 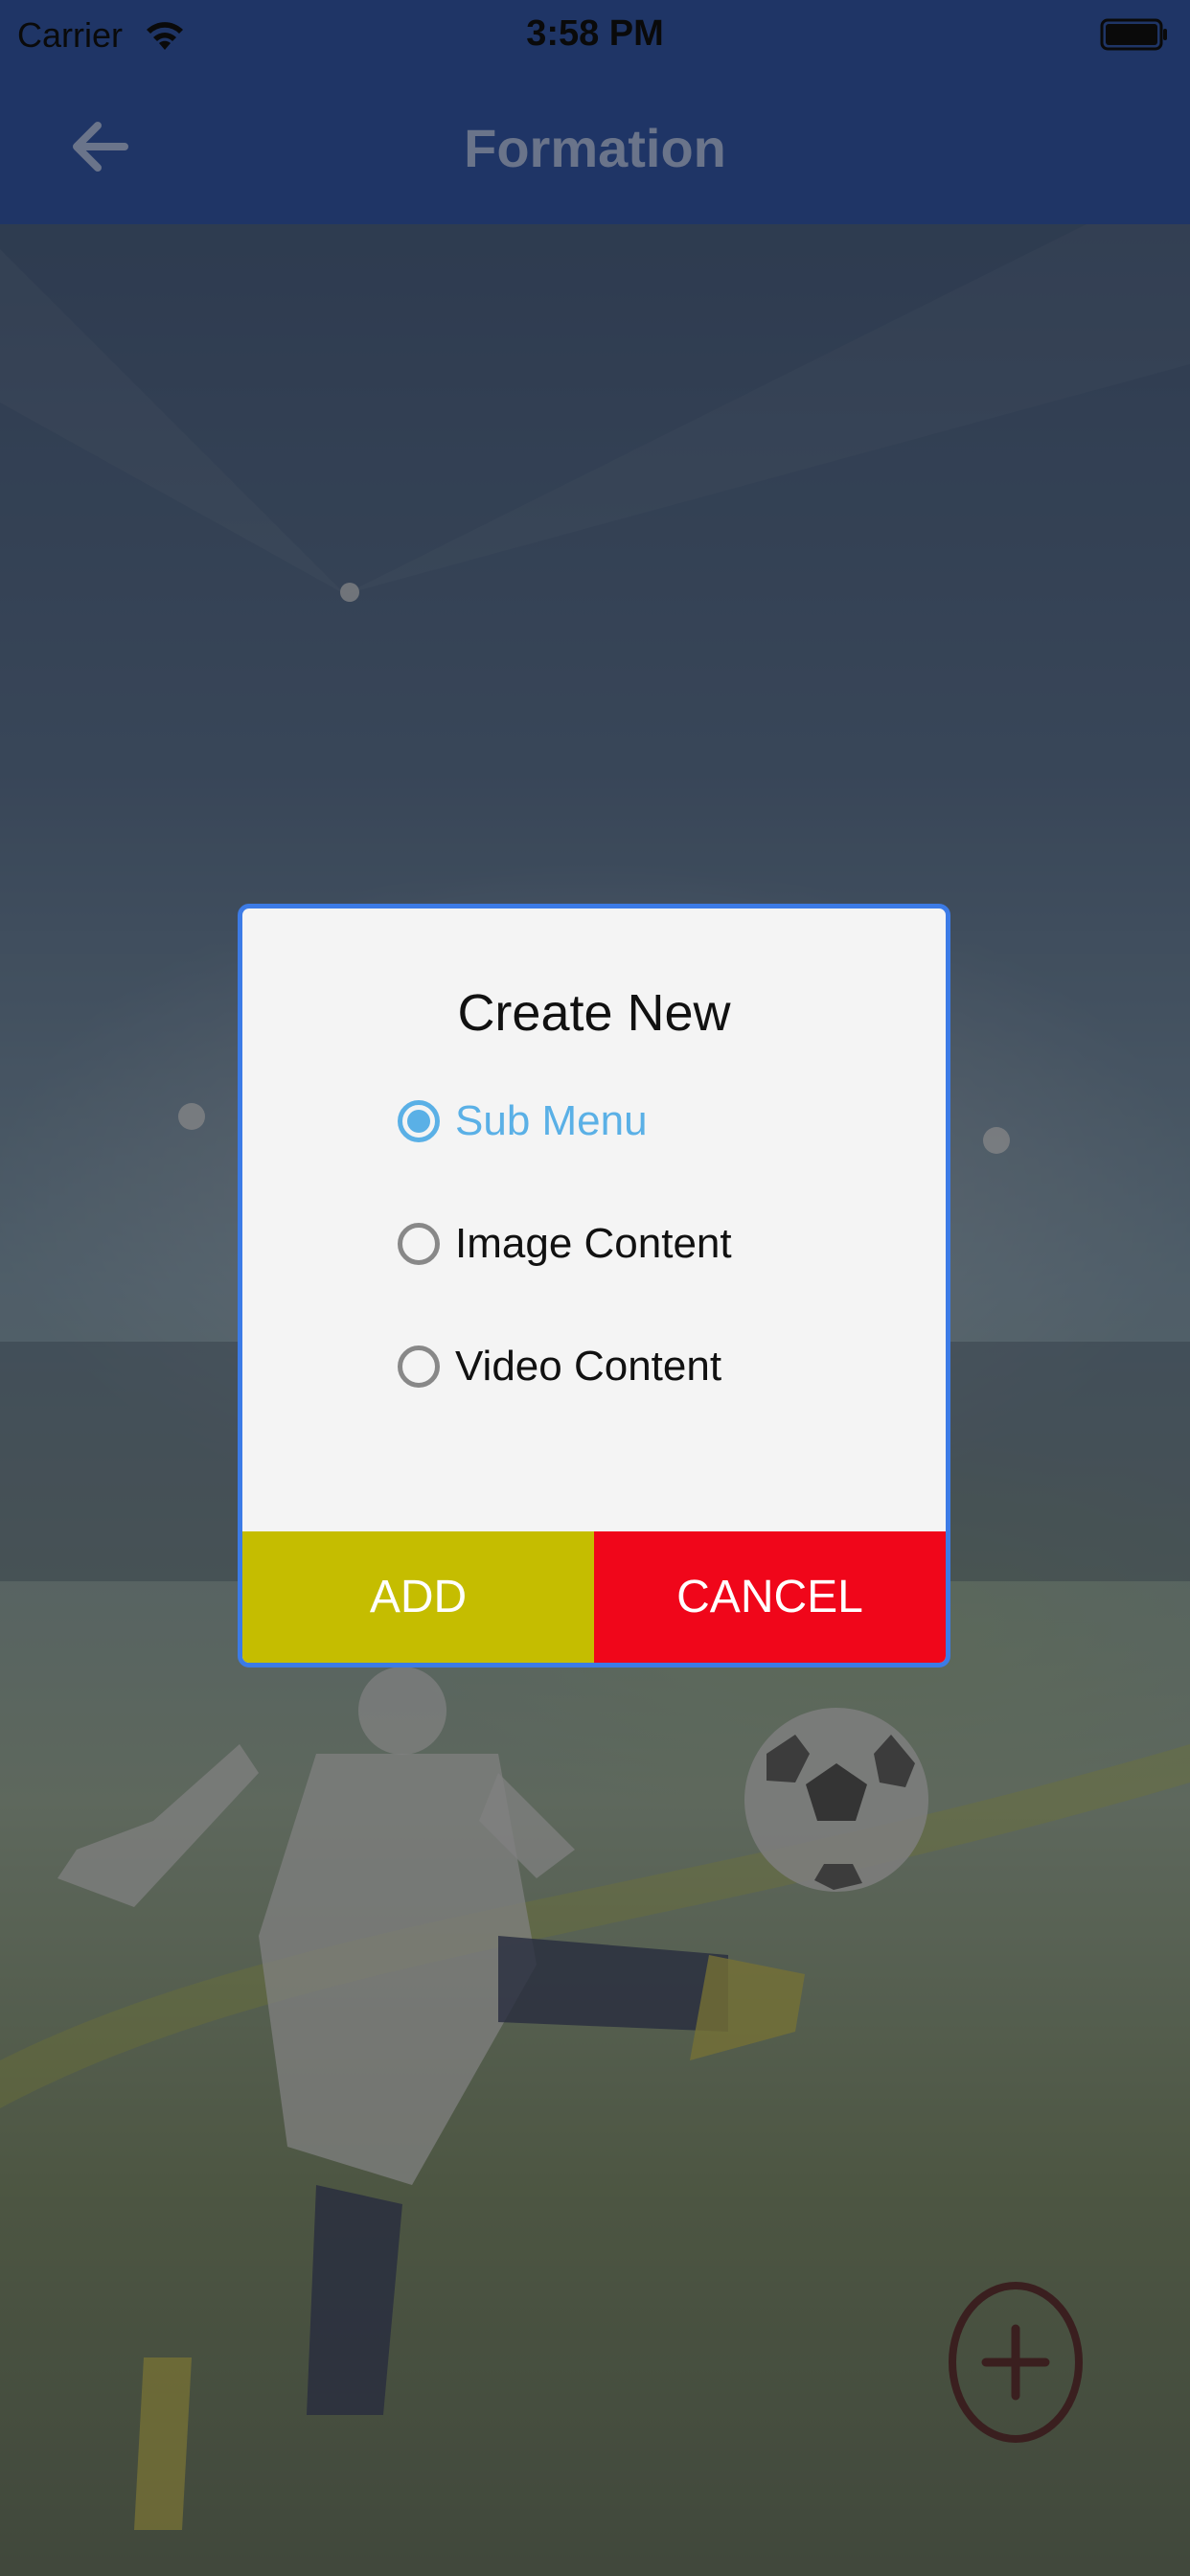 I want to click on option-image-content: Image Content, so click(x=565, y=1244).